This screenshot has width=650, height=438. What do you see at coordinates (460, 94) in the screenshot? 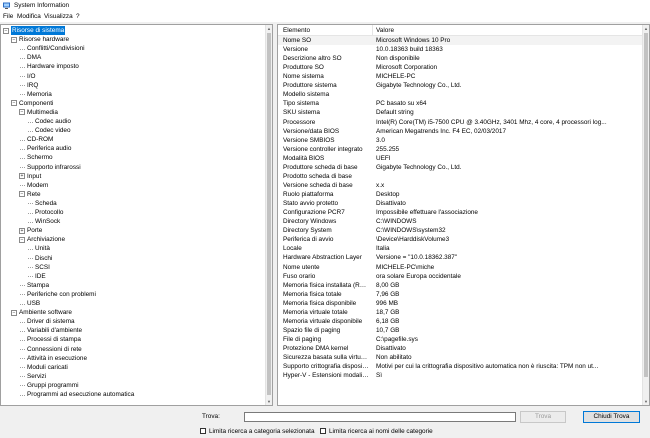
I see `table-row: Modello sistema` at bounding box center [460, 94].